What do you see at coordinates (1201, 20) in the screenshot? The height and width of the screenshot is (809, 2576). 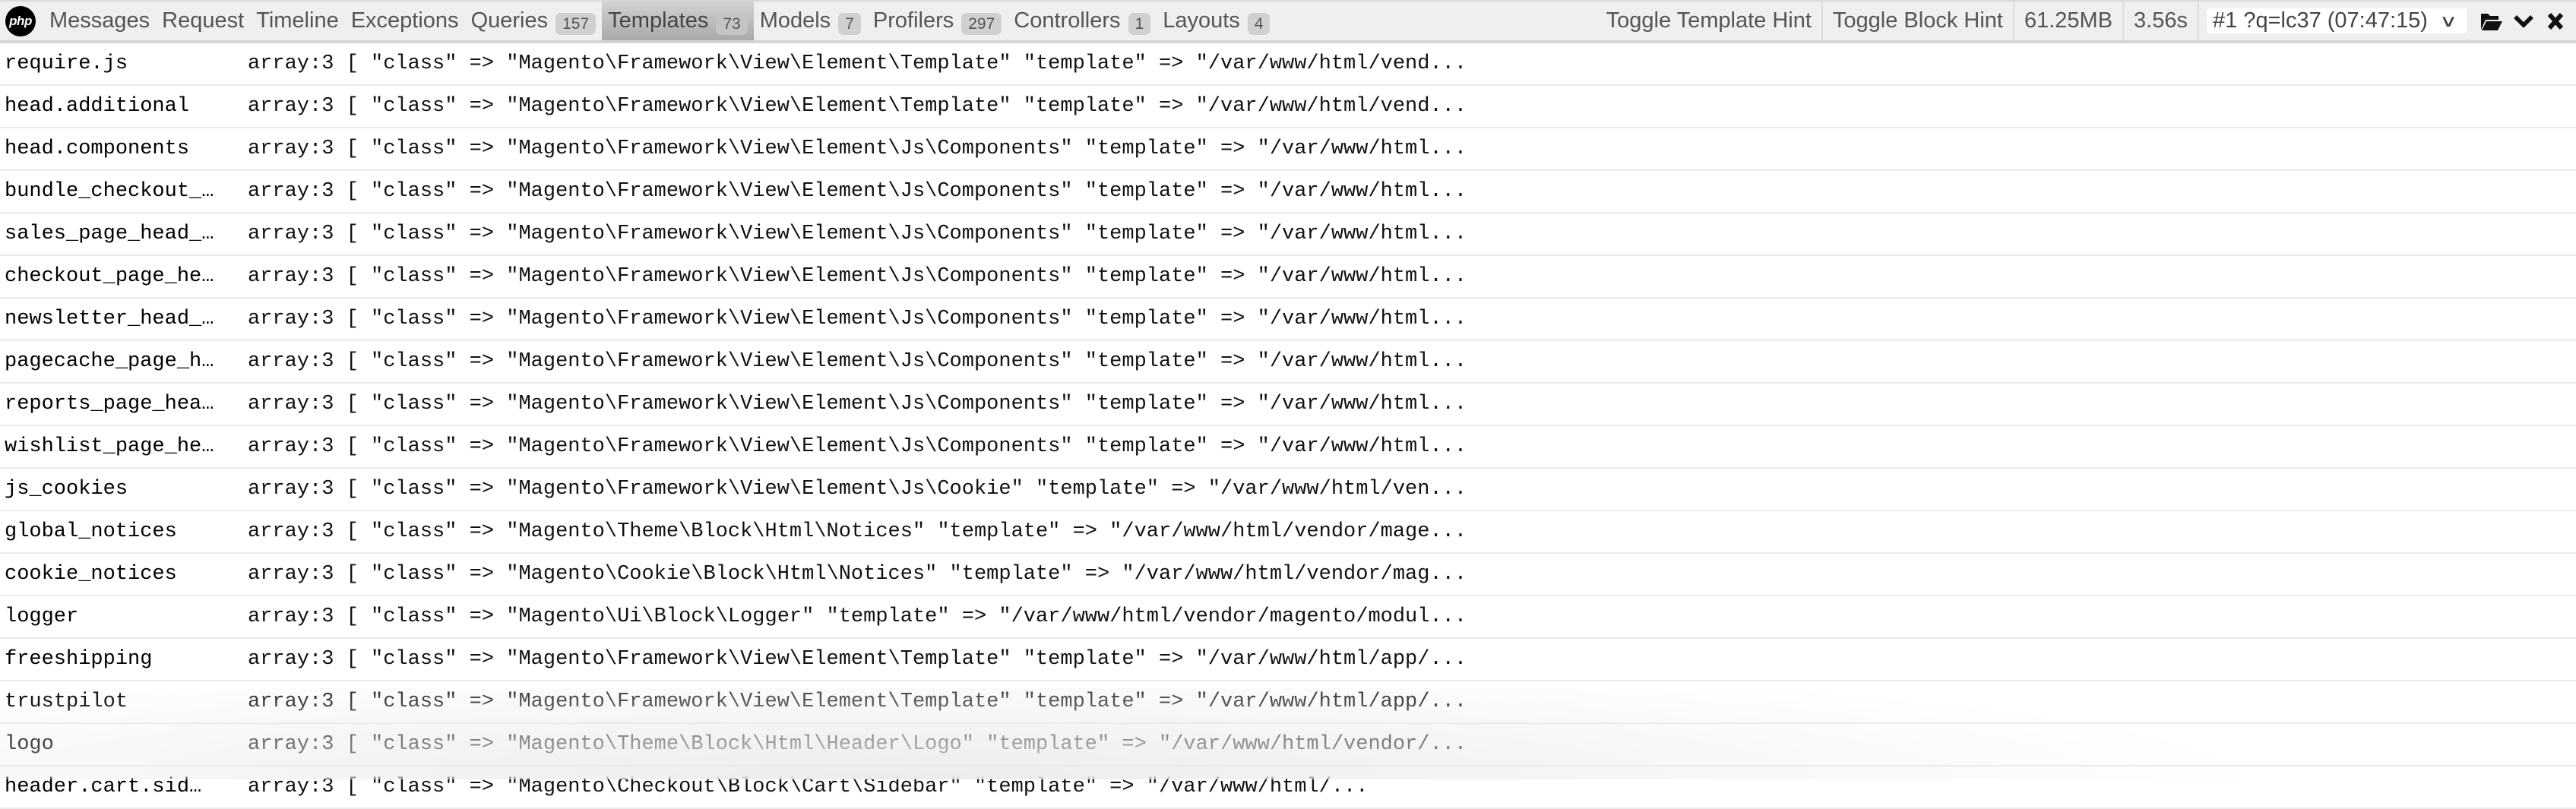 I see `tab-label: Layouts` at bounding box center [1201, 20].